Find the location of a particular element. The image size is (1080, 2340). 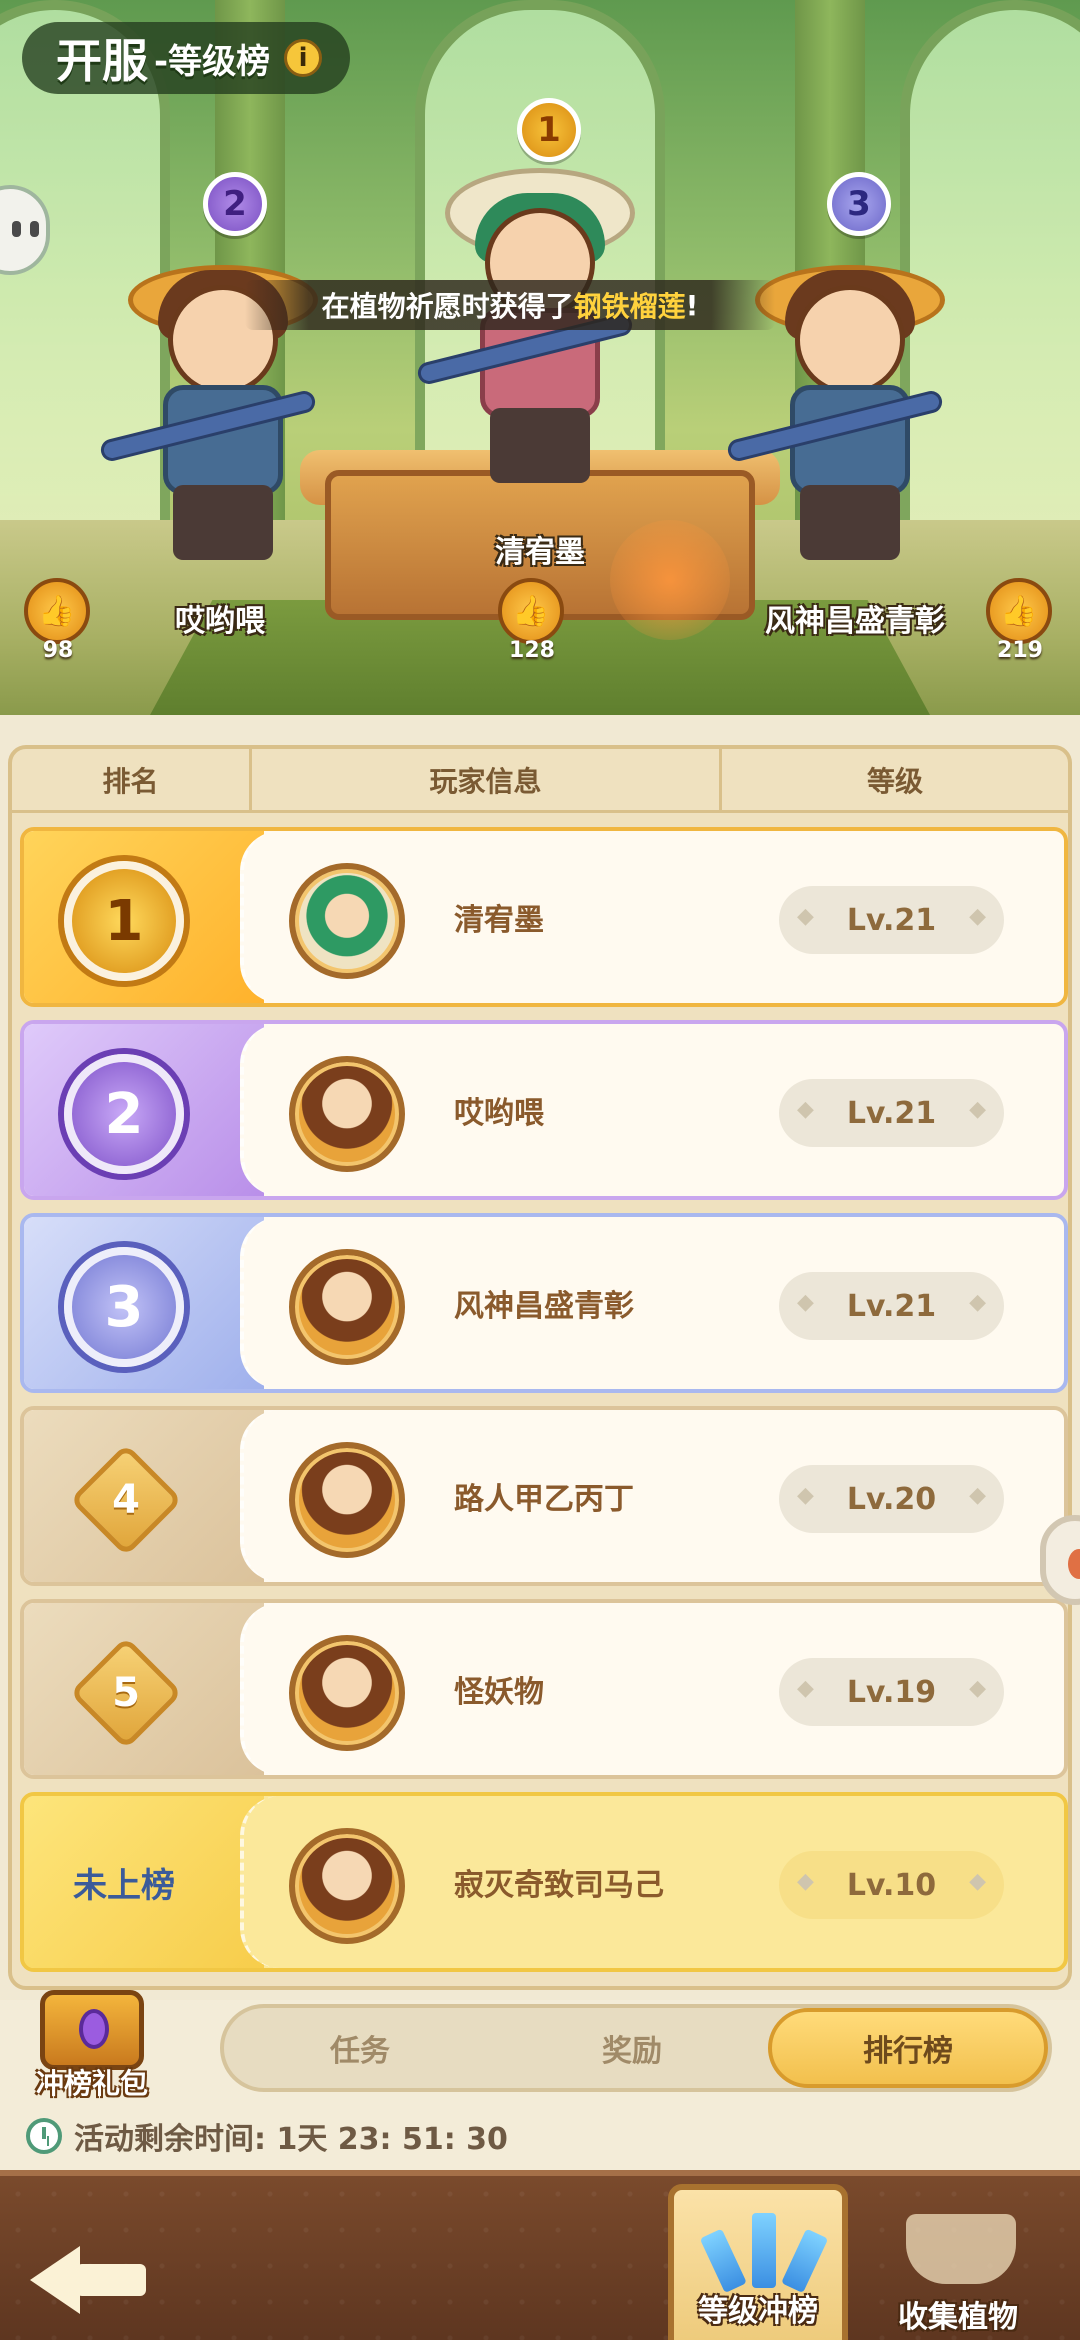

event-timer: 活动剩余时间: 1天 23: 51: 30 is located at coordinates (267, 2136).